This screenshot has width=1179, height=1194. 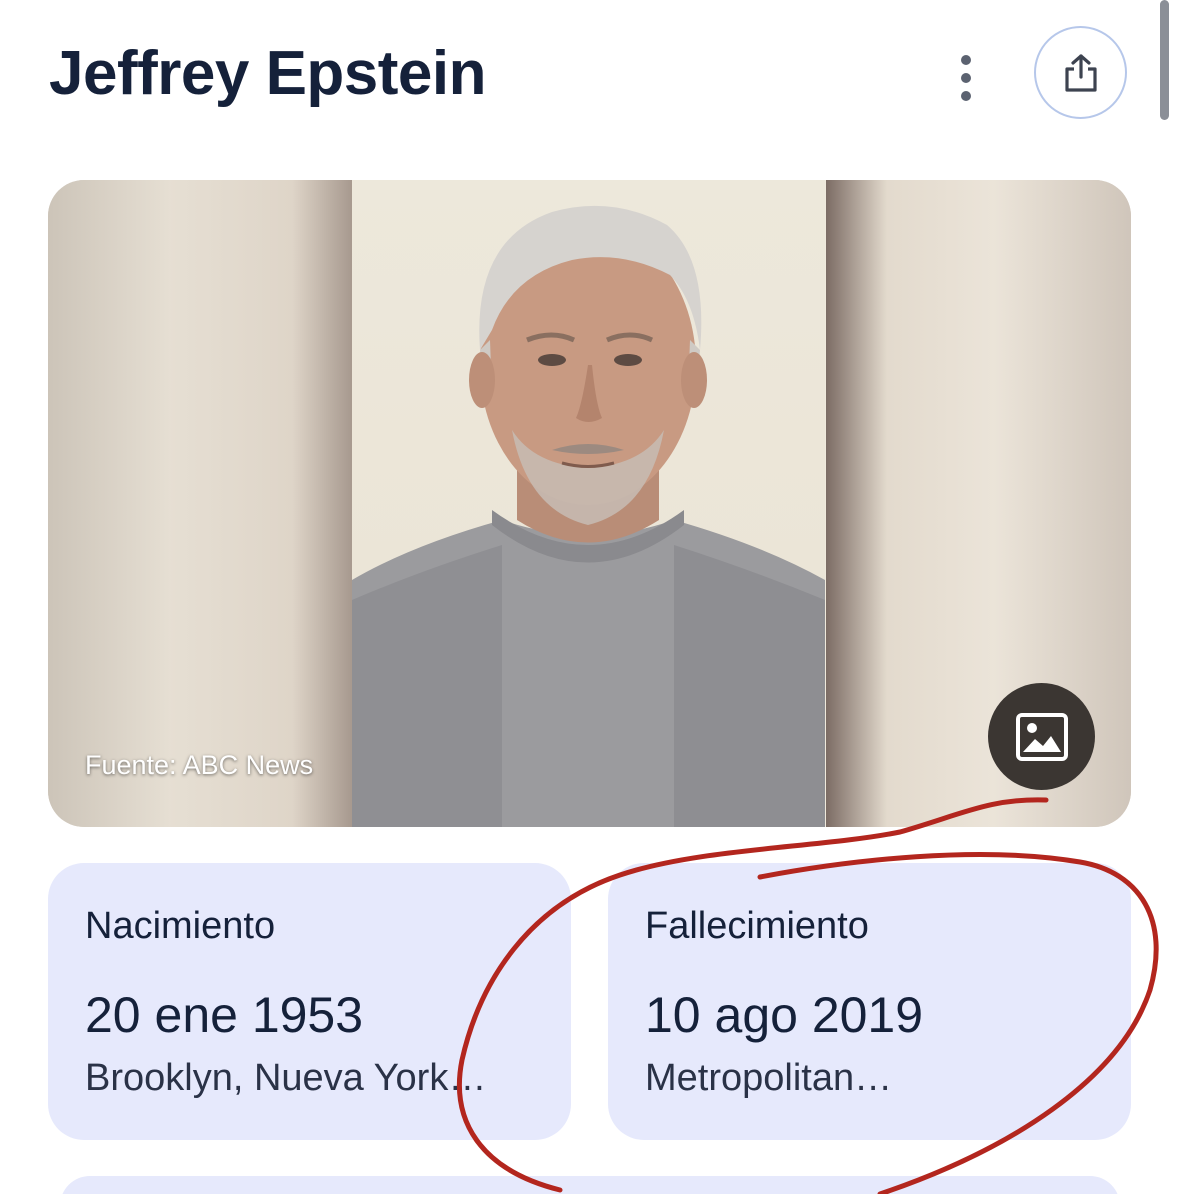 I want to click on birth-label: Nacimiento, so click(x=180, y=926).